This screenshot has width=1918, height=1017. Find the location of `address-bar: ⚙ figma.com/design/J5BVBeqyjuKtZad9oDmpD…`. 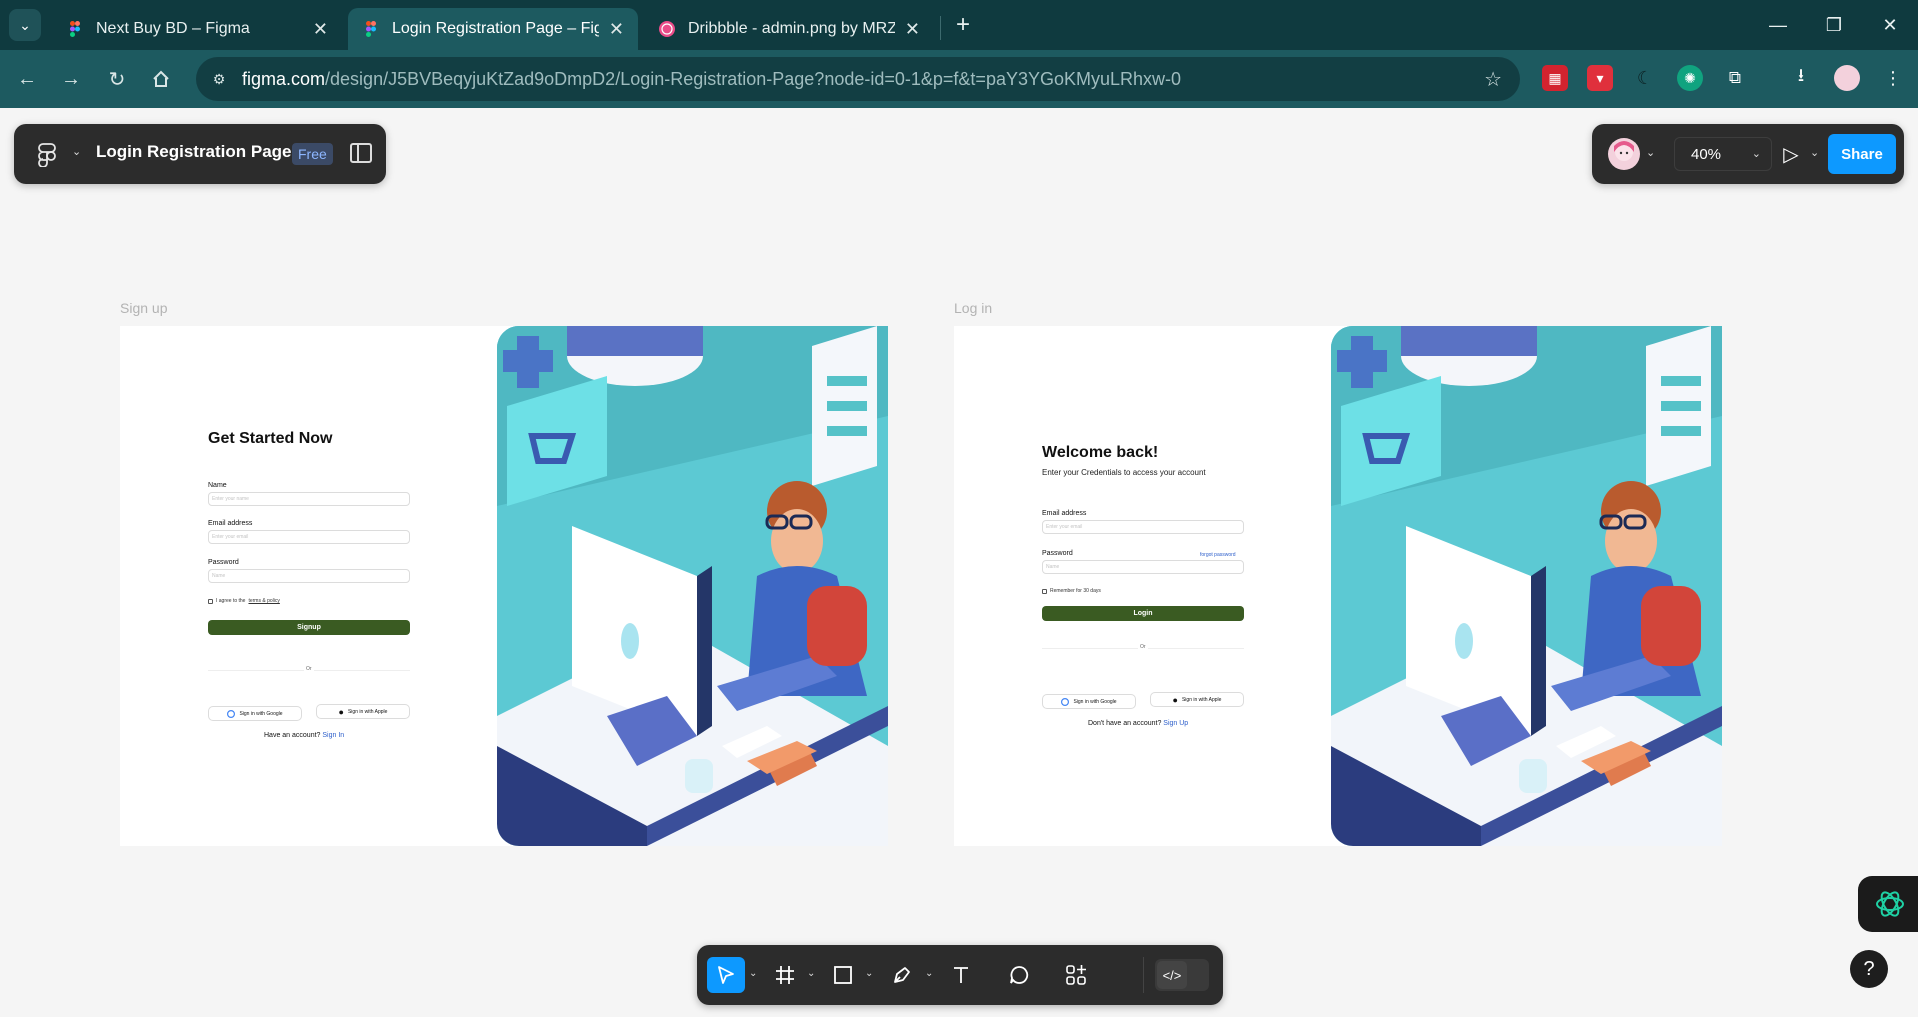

address-bar: ⚙ figma.com/design/J5BVBeqyjuKtZad9oDmpD… is located at coordinates (858, 79).